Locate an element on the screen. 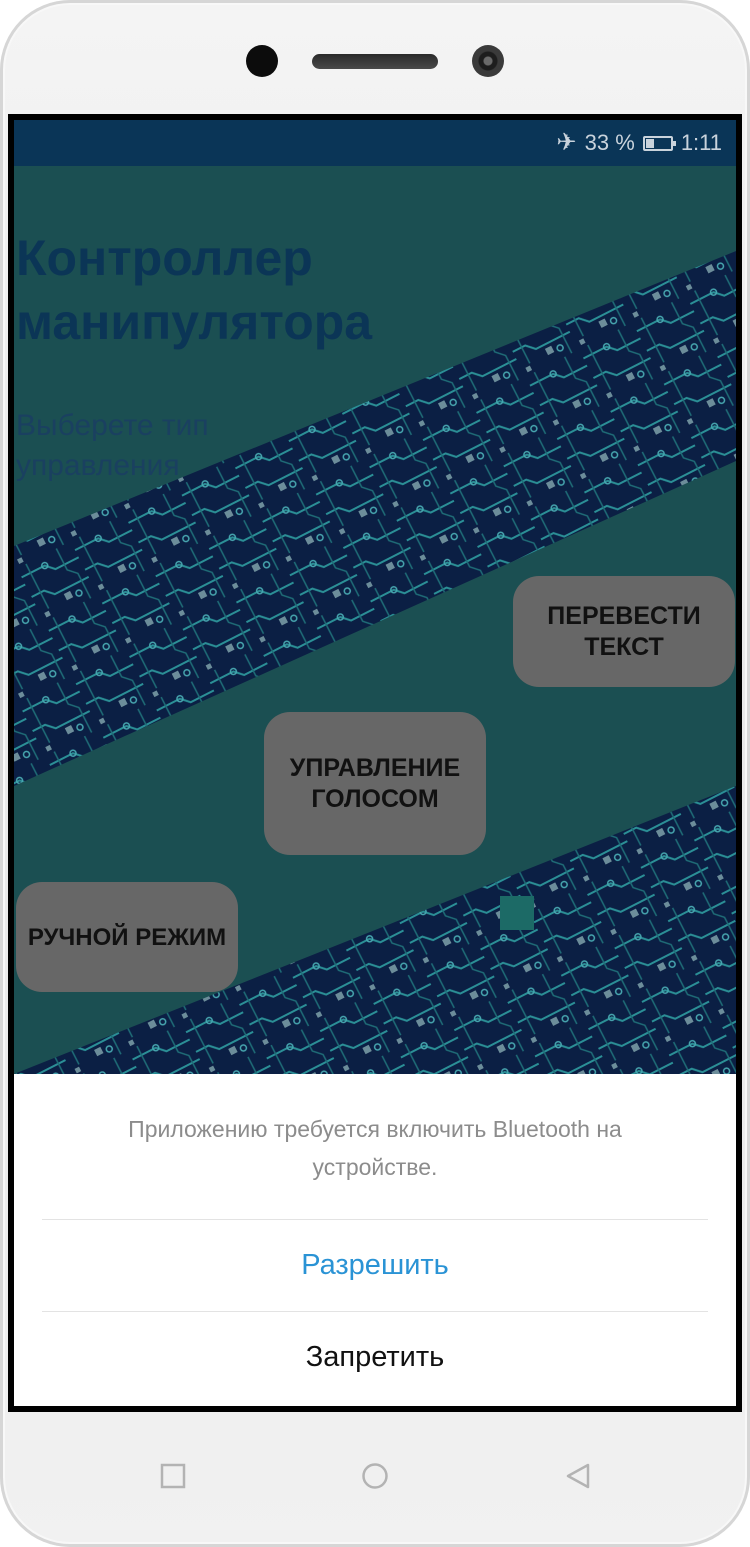 This screenshot has width=750, height=1547. recents-button is located at coordinates (173, 1476).